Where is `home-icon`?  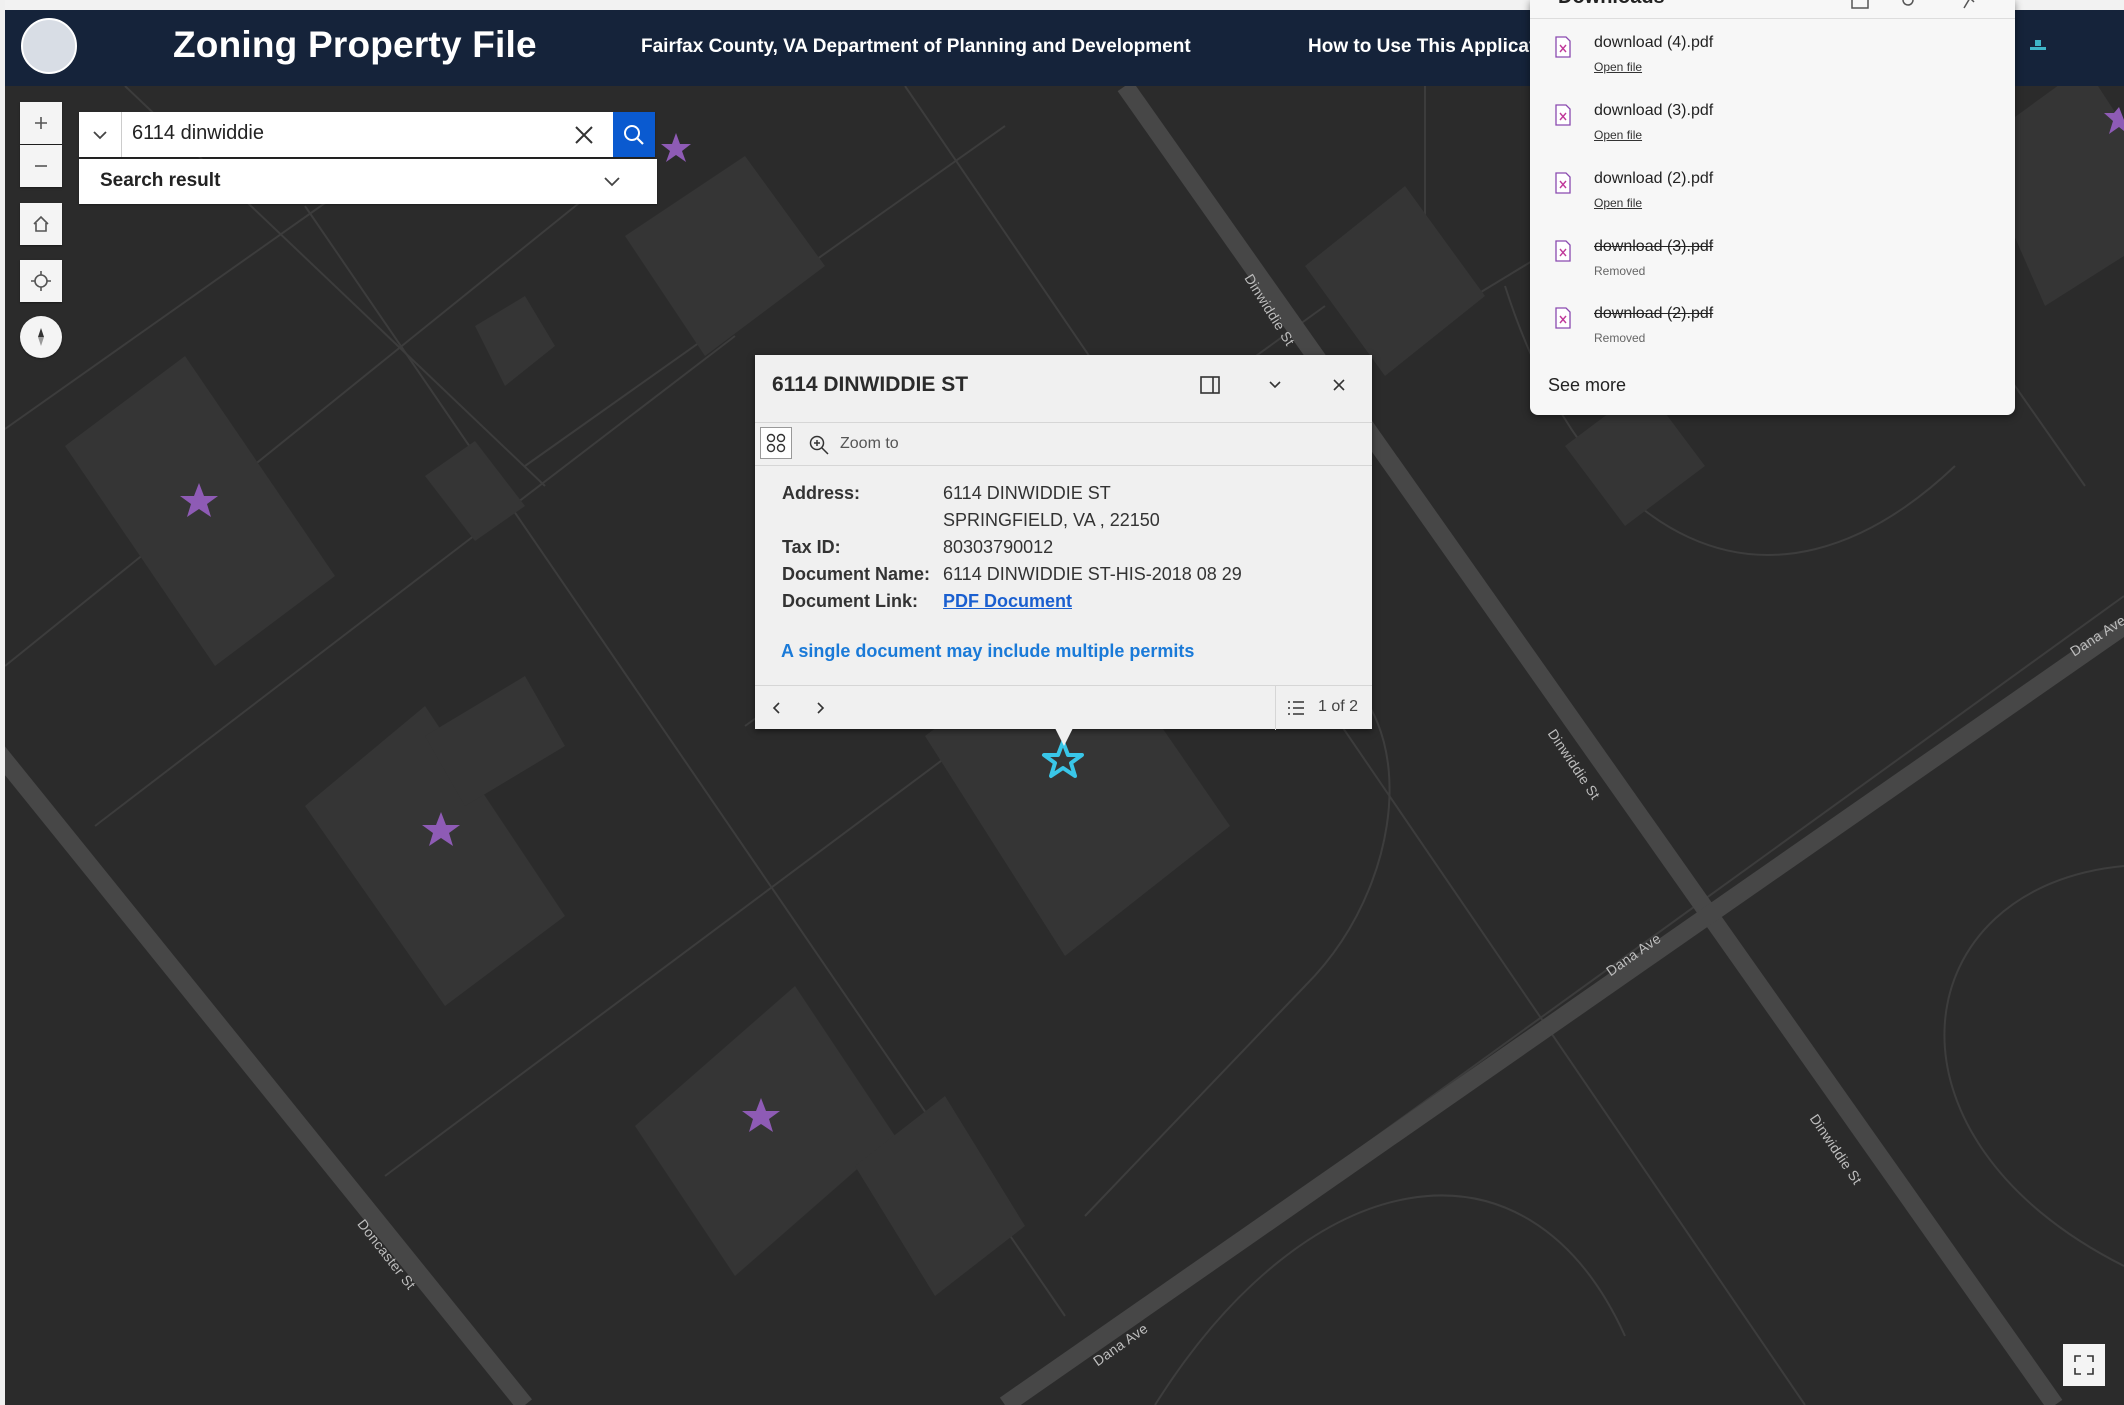
home-icon is located at coordinates (41, 223).